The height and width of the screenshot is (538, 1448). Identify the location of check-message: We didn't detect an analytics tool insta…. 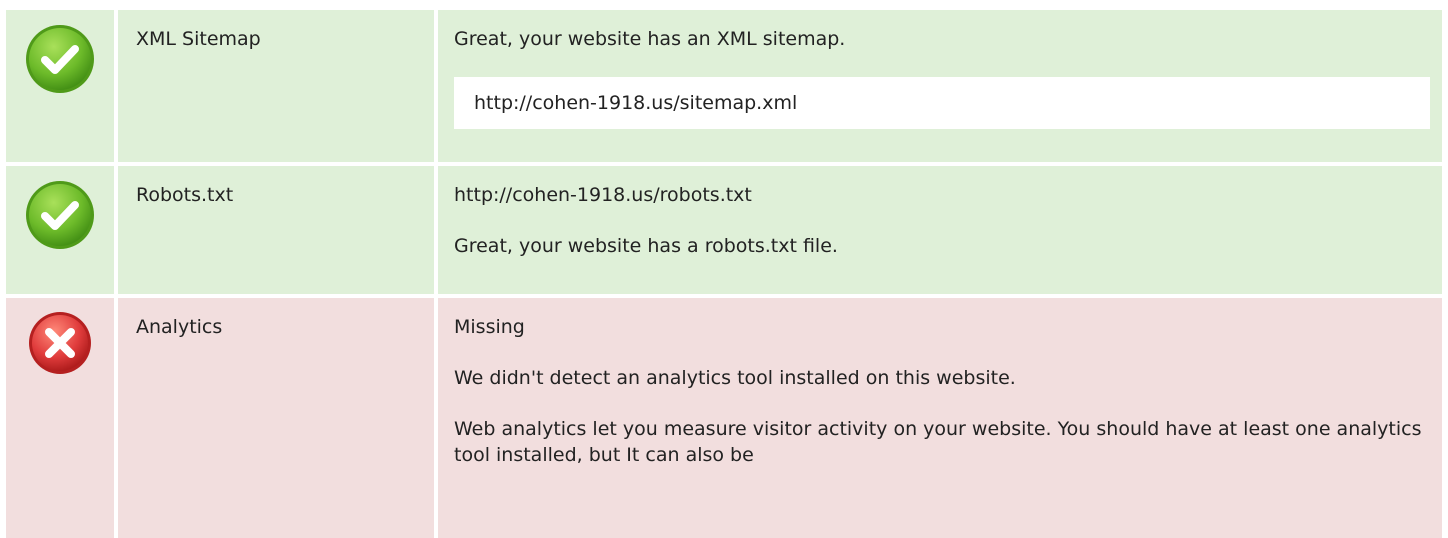
(735, 378).